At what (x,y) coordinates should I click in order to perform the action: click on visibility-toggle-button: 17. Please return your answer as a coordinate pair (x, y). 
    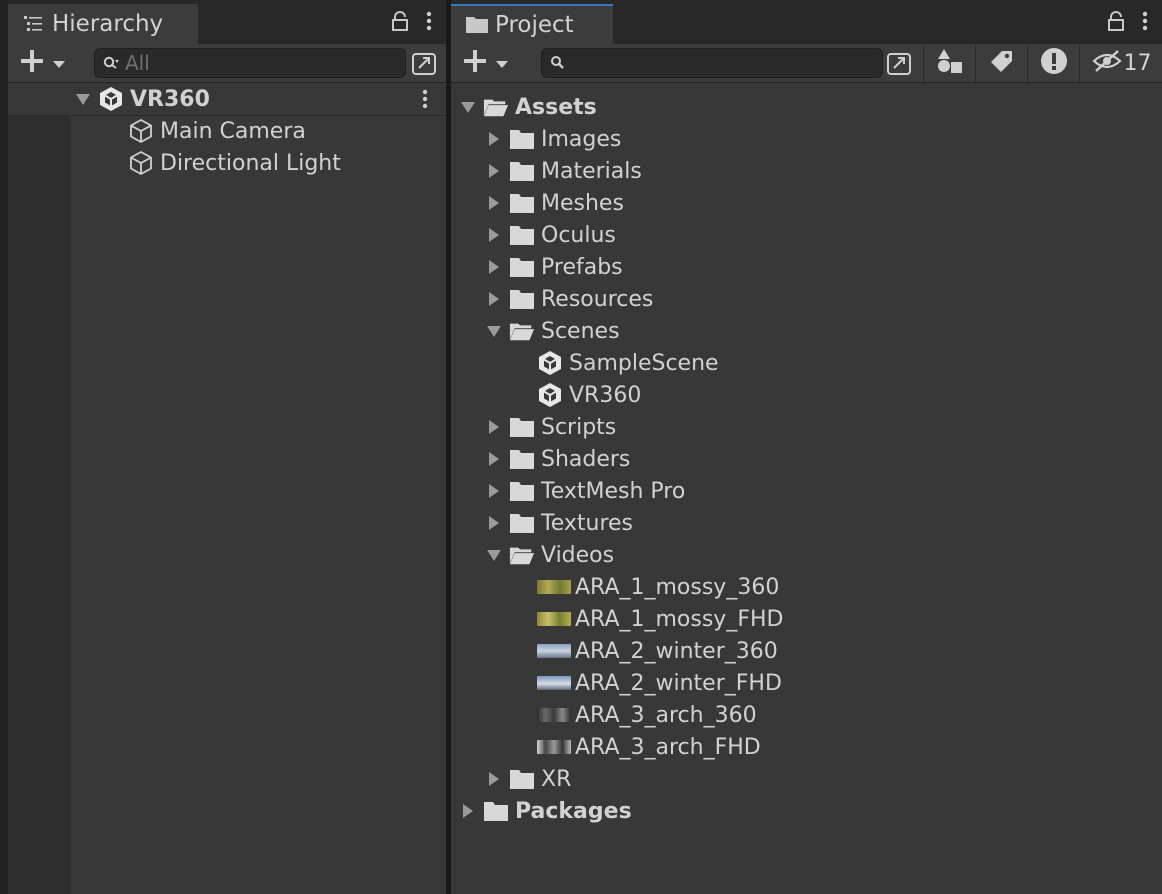
    Looking at the image, I should click on (1120, 63).